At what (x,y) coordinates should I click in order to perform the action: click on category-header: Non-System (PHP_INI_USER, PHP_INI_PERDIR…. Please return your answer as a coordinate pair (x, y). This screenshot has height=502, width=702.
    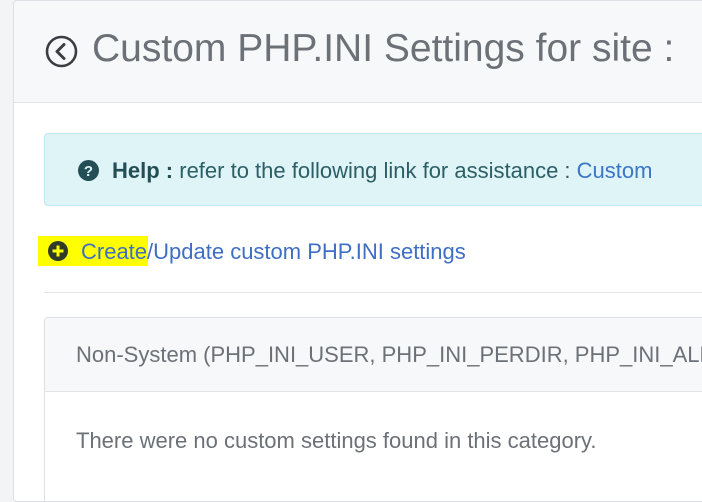
    Looking at the image, I should click on (373, 355).